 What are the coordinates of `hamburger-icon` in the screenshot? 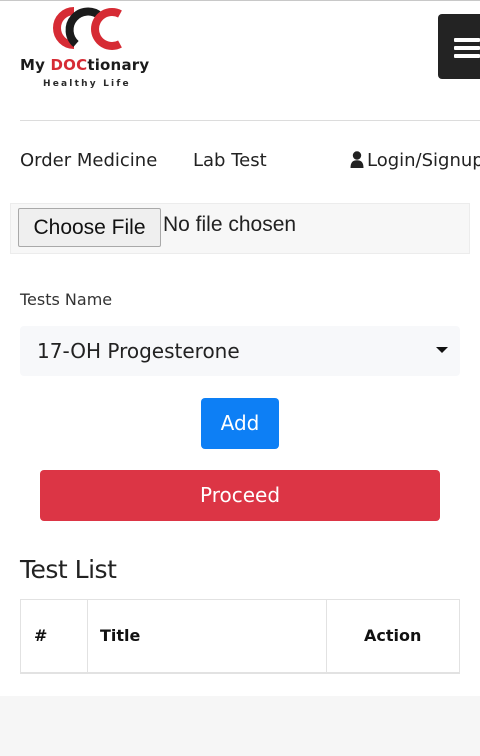 It's located at (467, 40).